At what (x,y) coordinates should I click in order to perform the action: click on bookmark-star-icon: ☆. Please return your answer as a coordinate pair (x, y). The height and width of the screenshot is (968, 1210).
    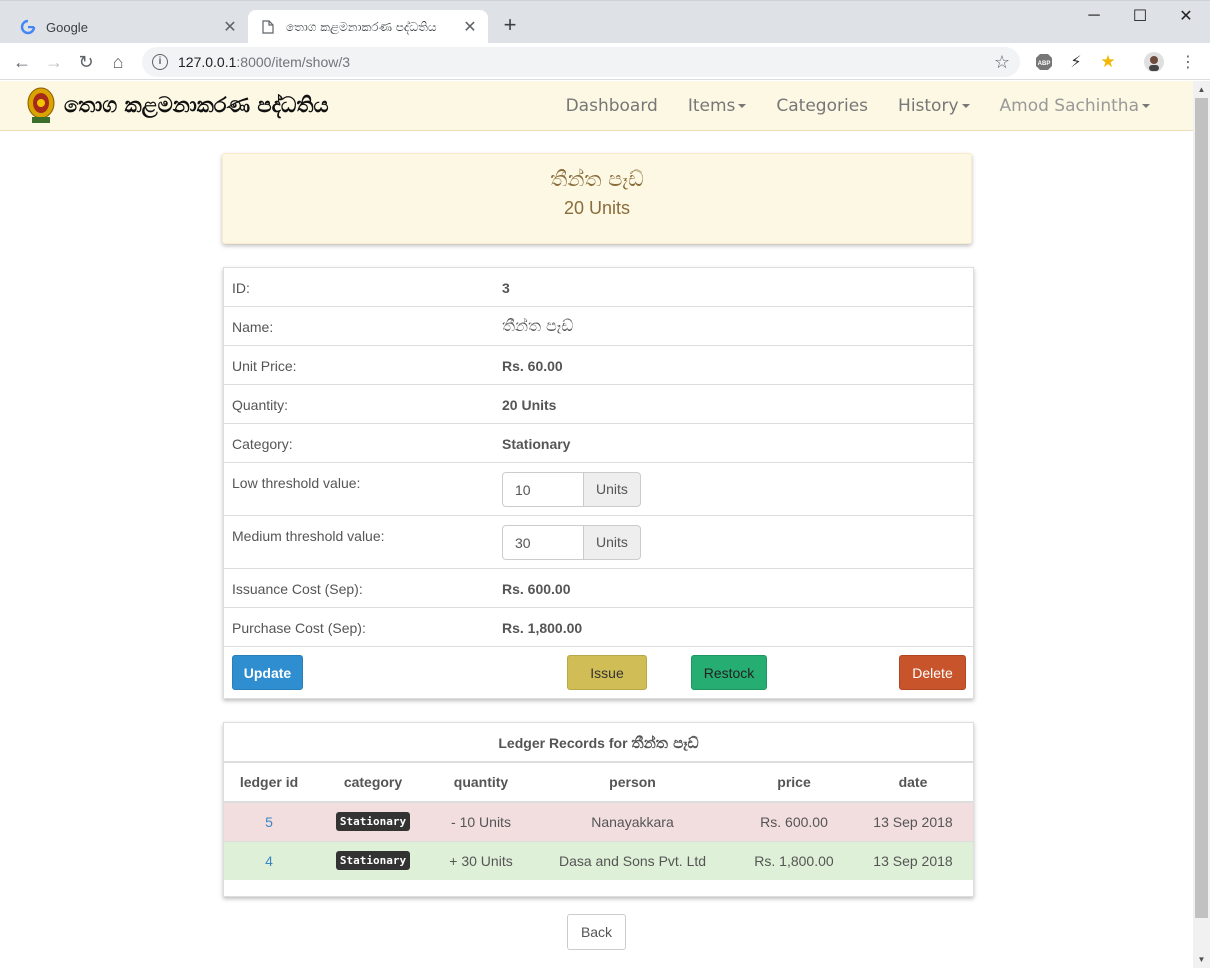
    Looking at the image, I should click on (1002, 62).